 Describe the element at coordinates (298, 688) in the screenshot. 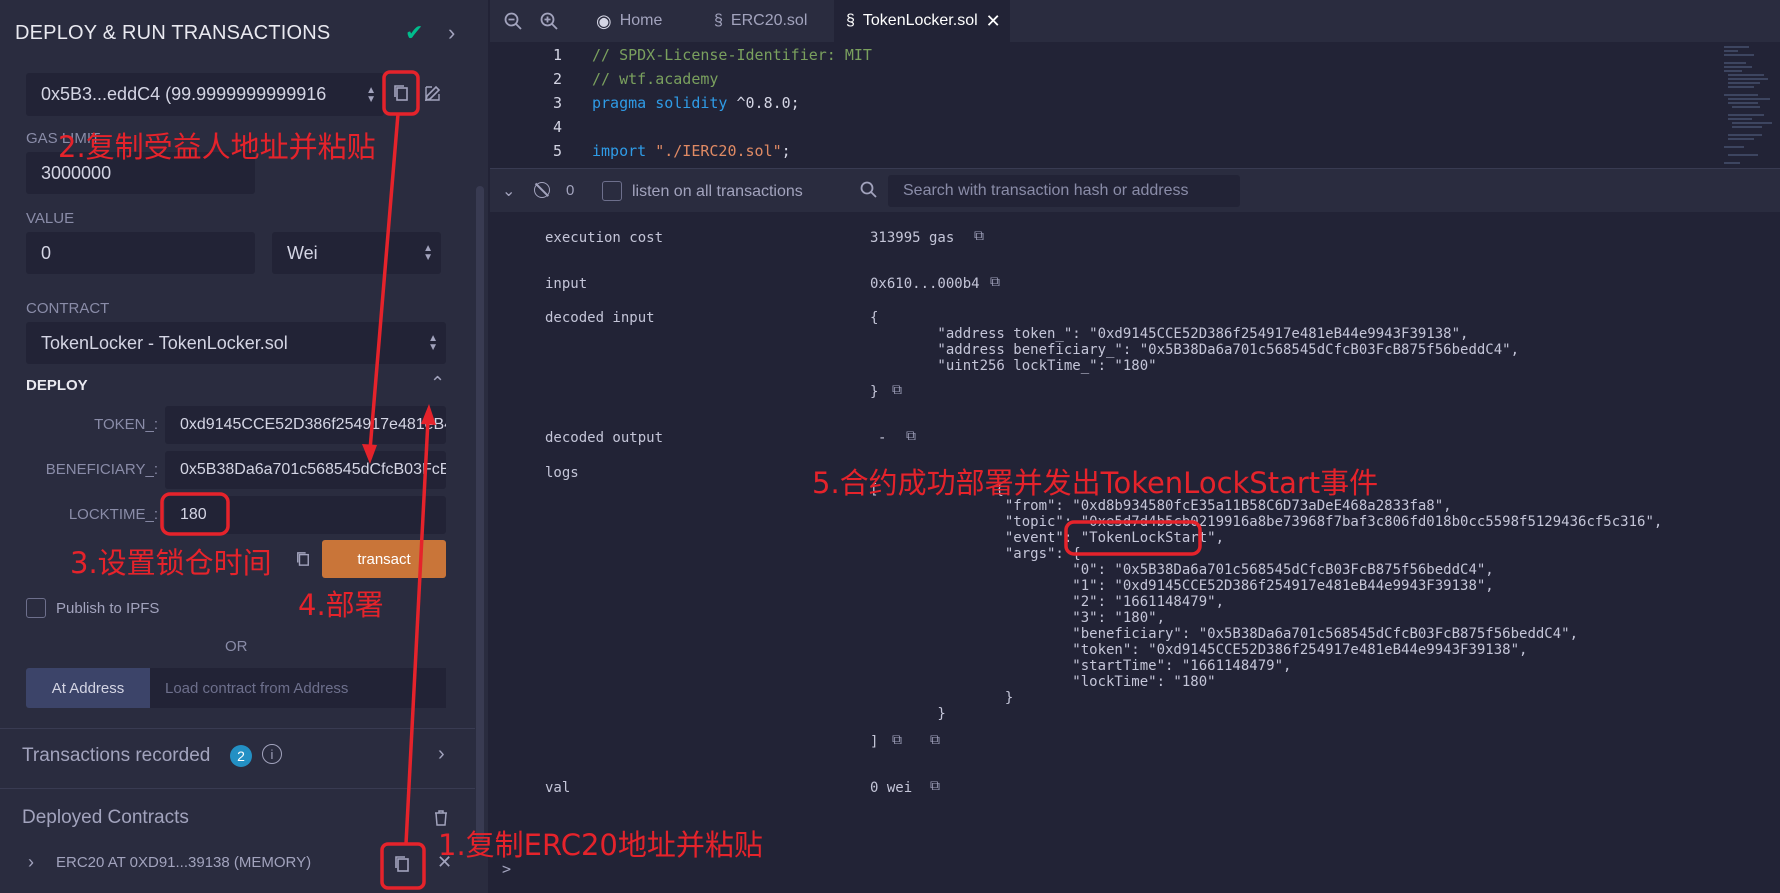

I see `at-address-input: Load contract from Address` at that location.